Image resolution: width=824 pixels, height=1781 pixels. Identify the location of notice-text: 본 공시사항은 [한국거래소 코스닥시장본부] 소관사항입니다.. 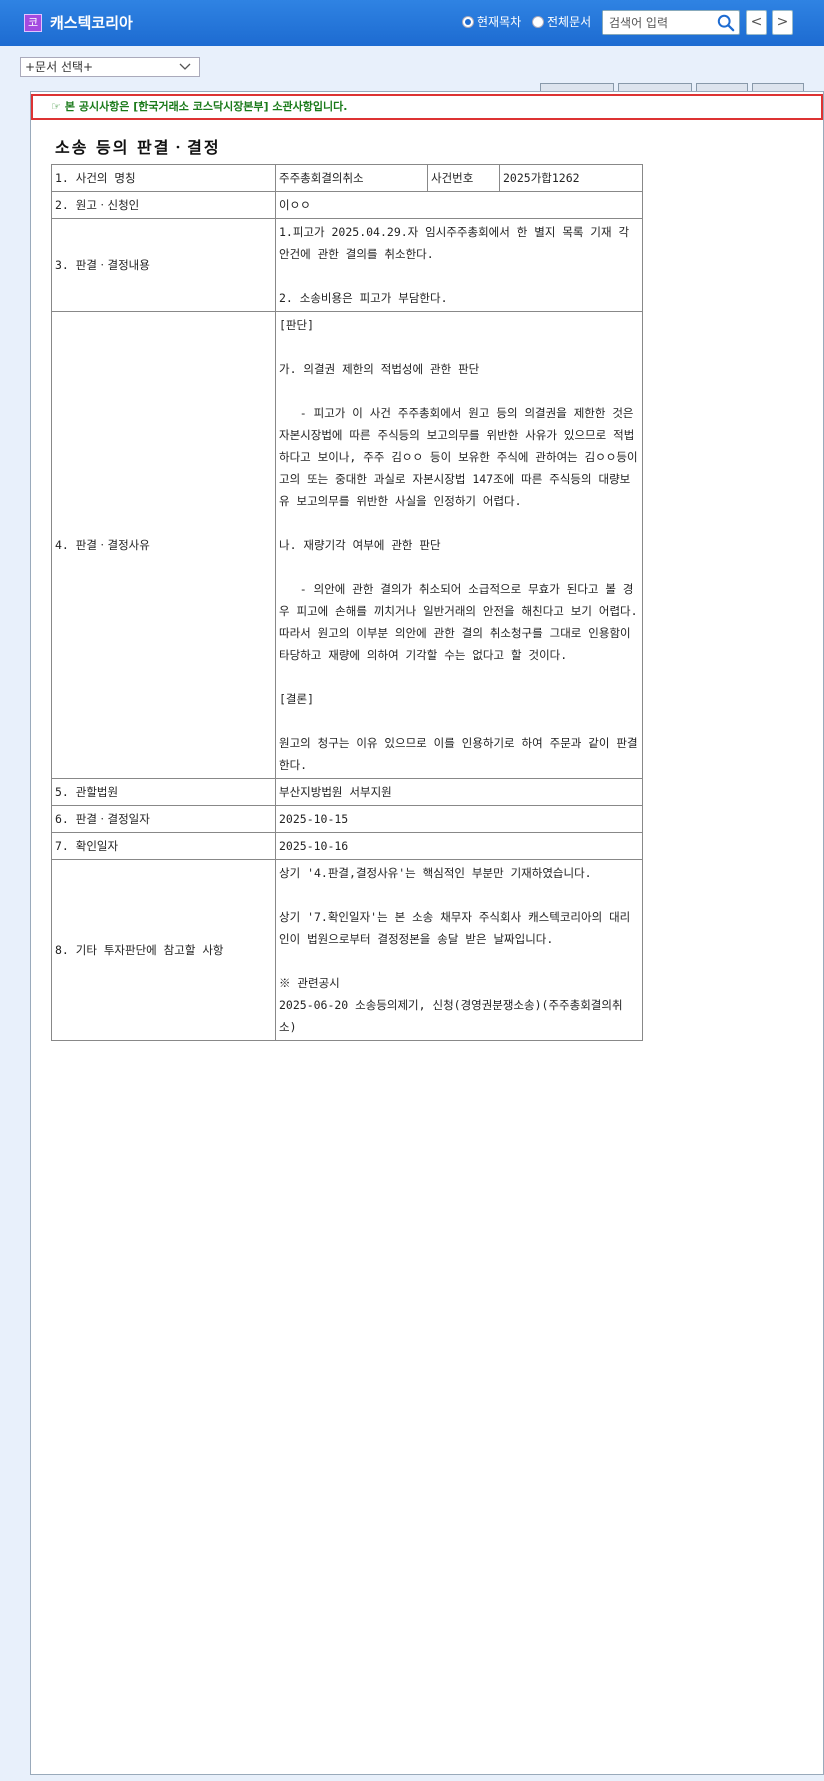
(206, 106).